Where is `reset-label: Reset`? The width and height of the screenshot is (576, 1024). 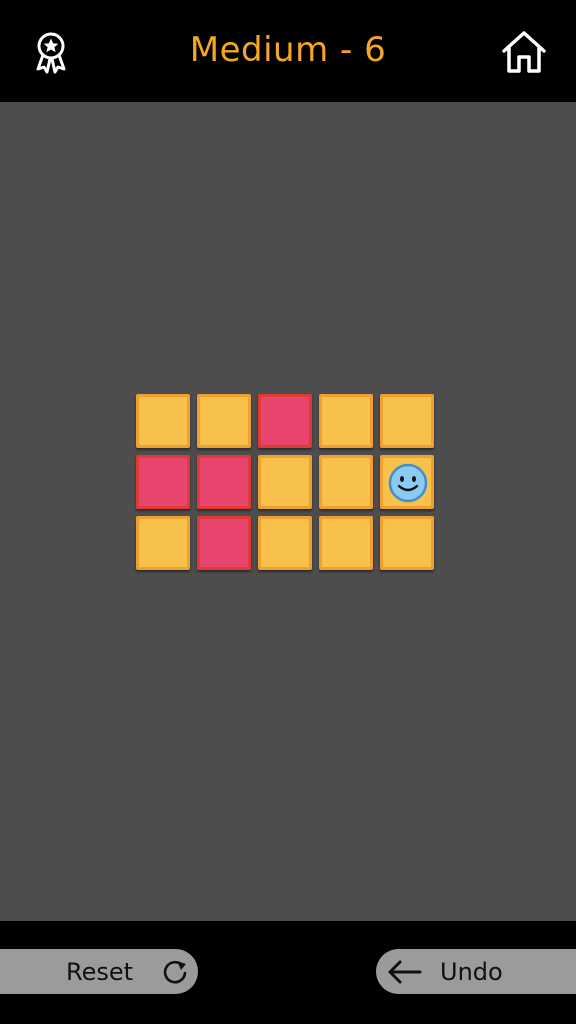 reset-label: Reset is located at coordinates (100, 972).